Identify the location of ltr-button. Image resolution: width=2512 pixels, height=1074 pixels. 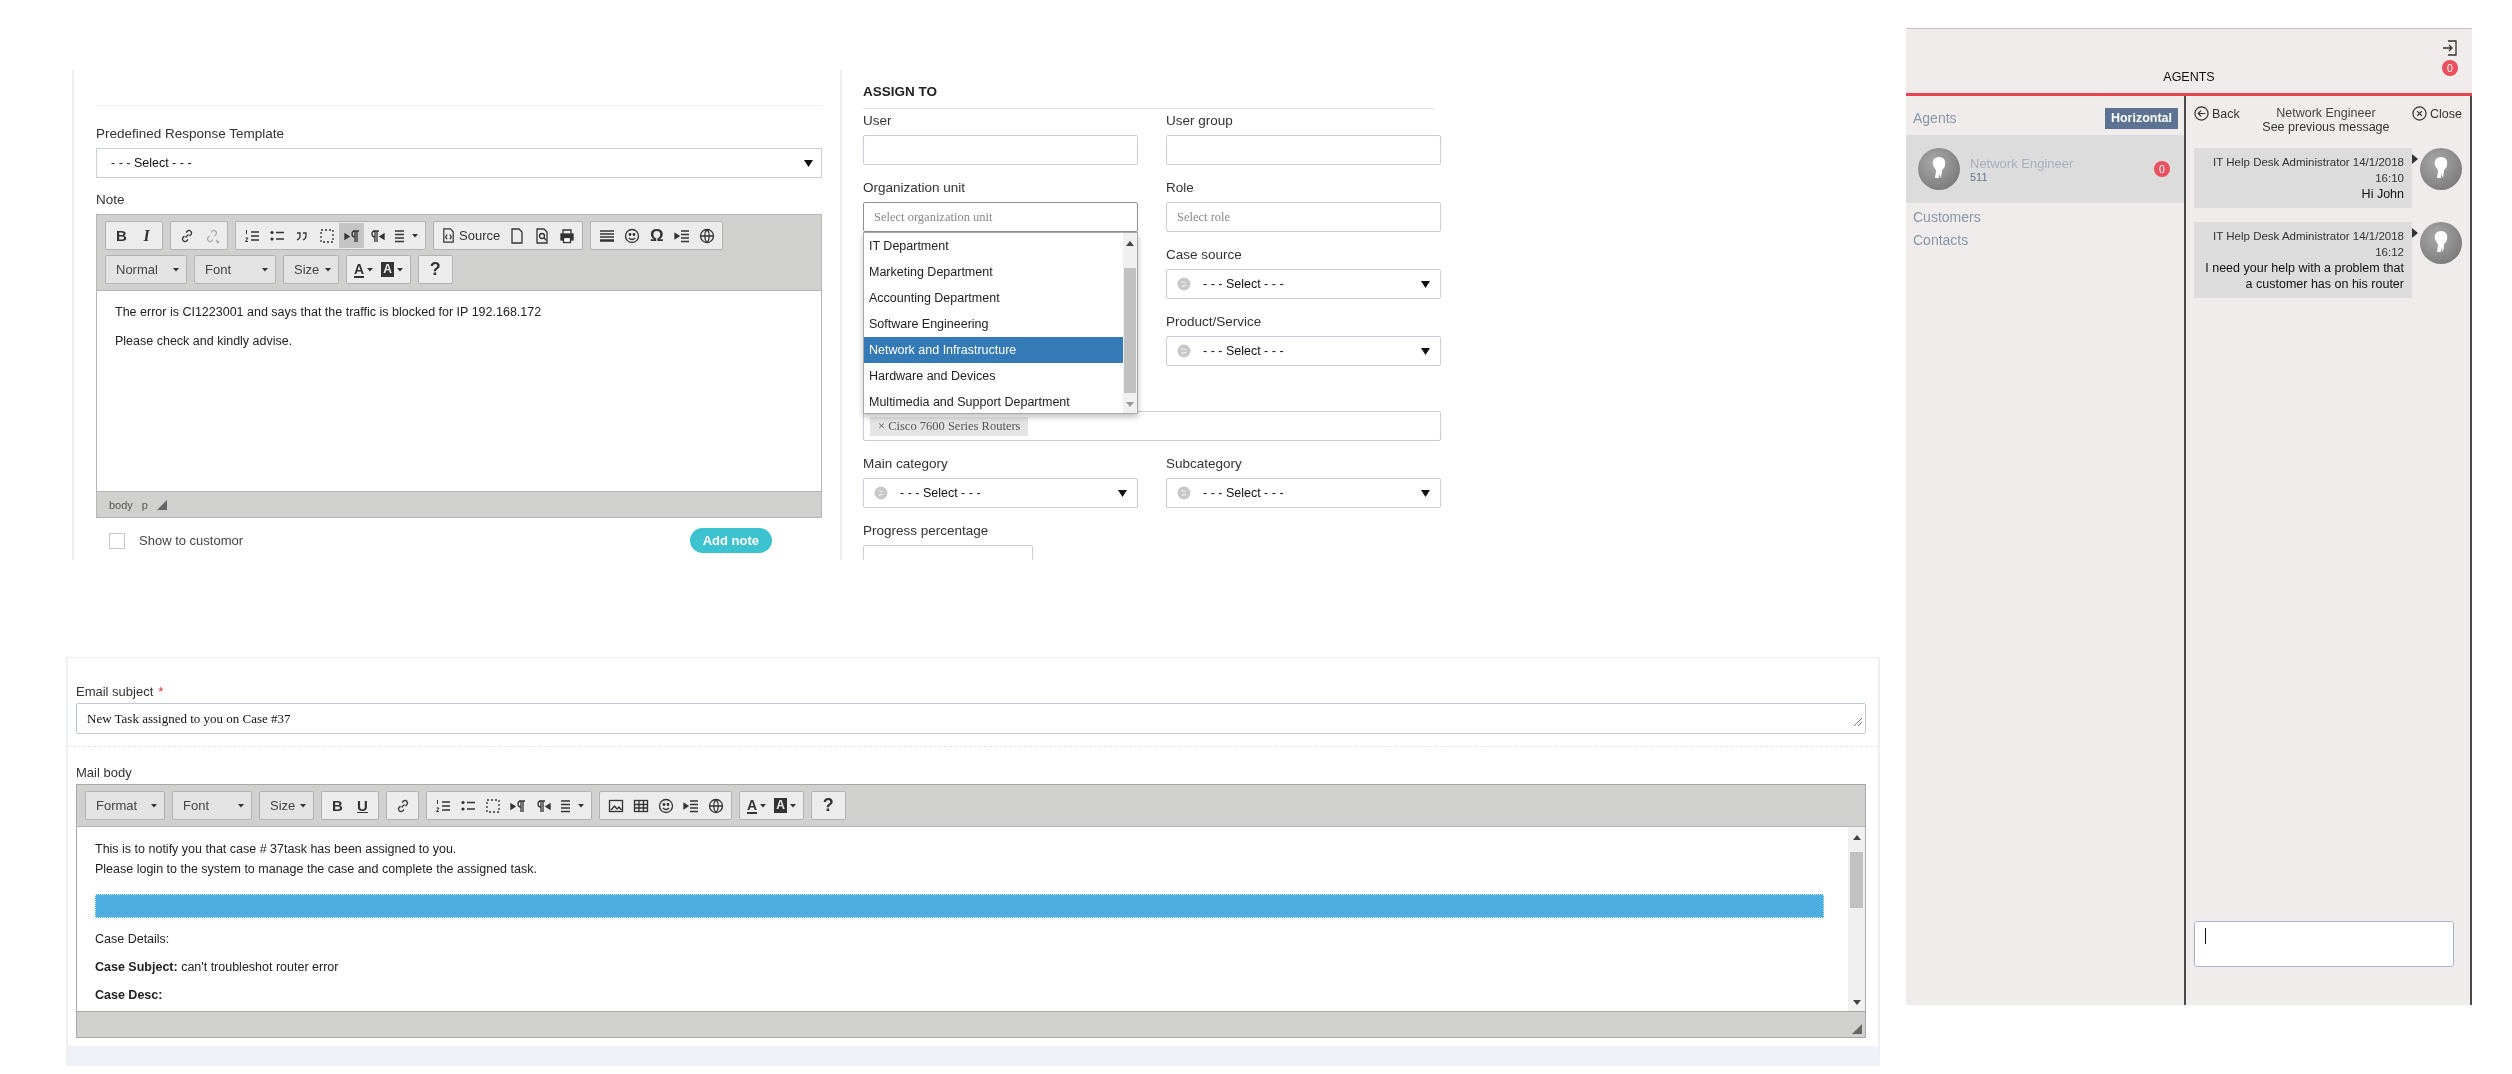
(351, 235).